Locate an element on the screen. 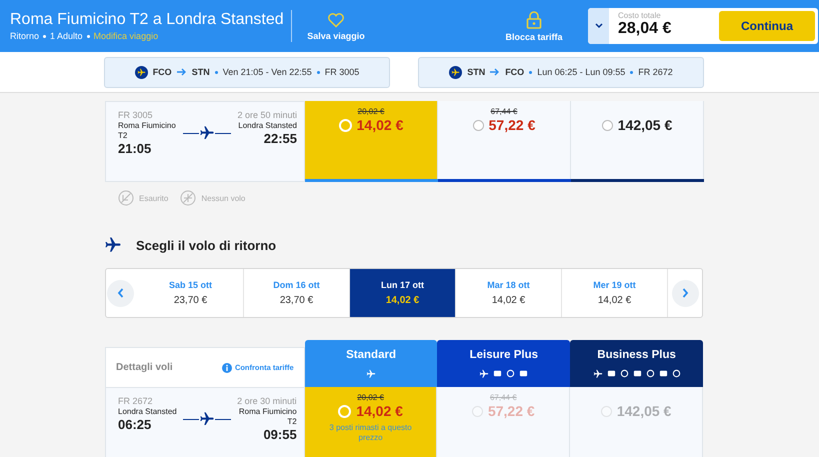 Image resolution: width=819 pixels, height=457 pixels. expand-button is located at coordinates (598, 26).